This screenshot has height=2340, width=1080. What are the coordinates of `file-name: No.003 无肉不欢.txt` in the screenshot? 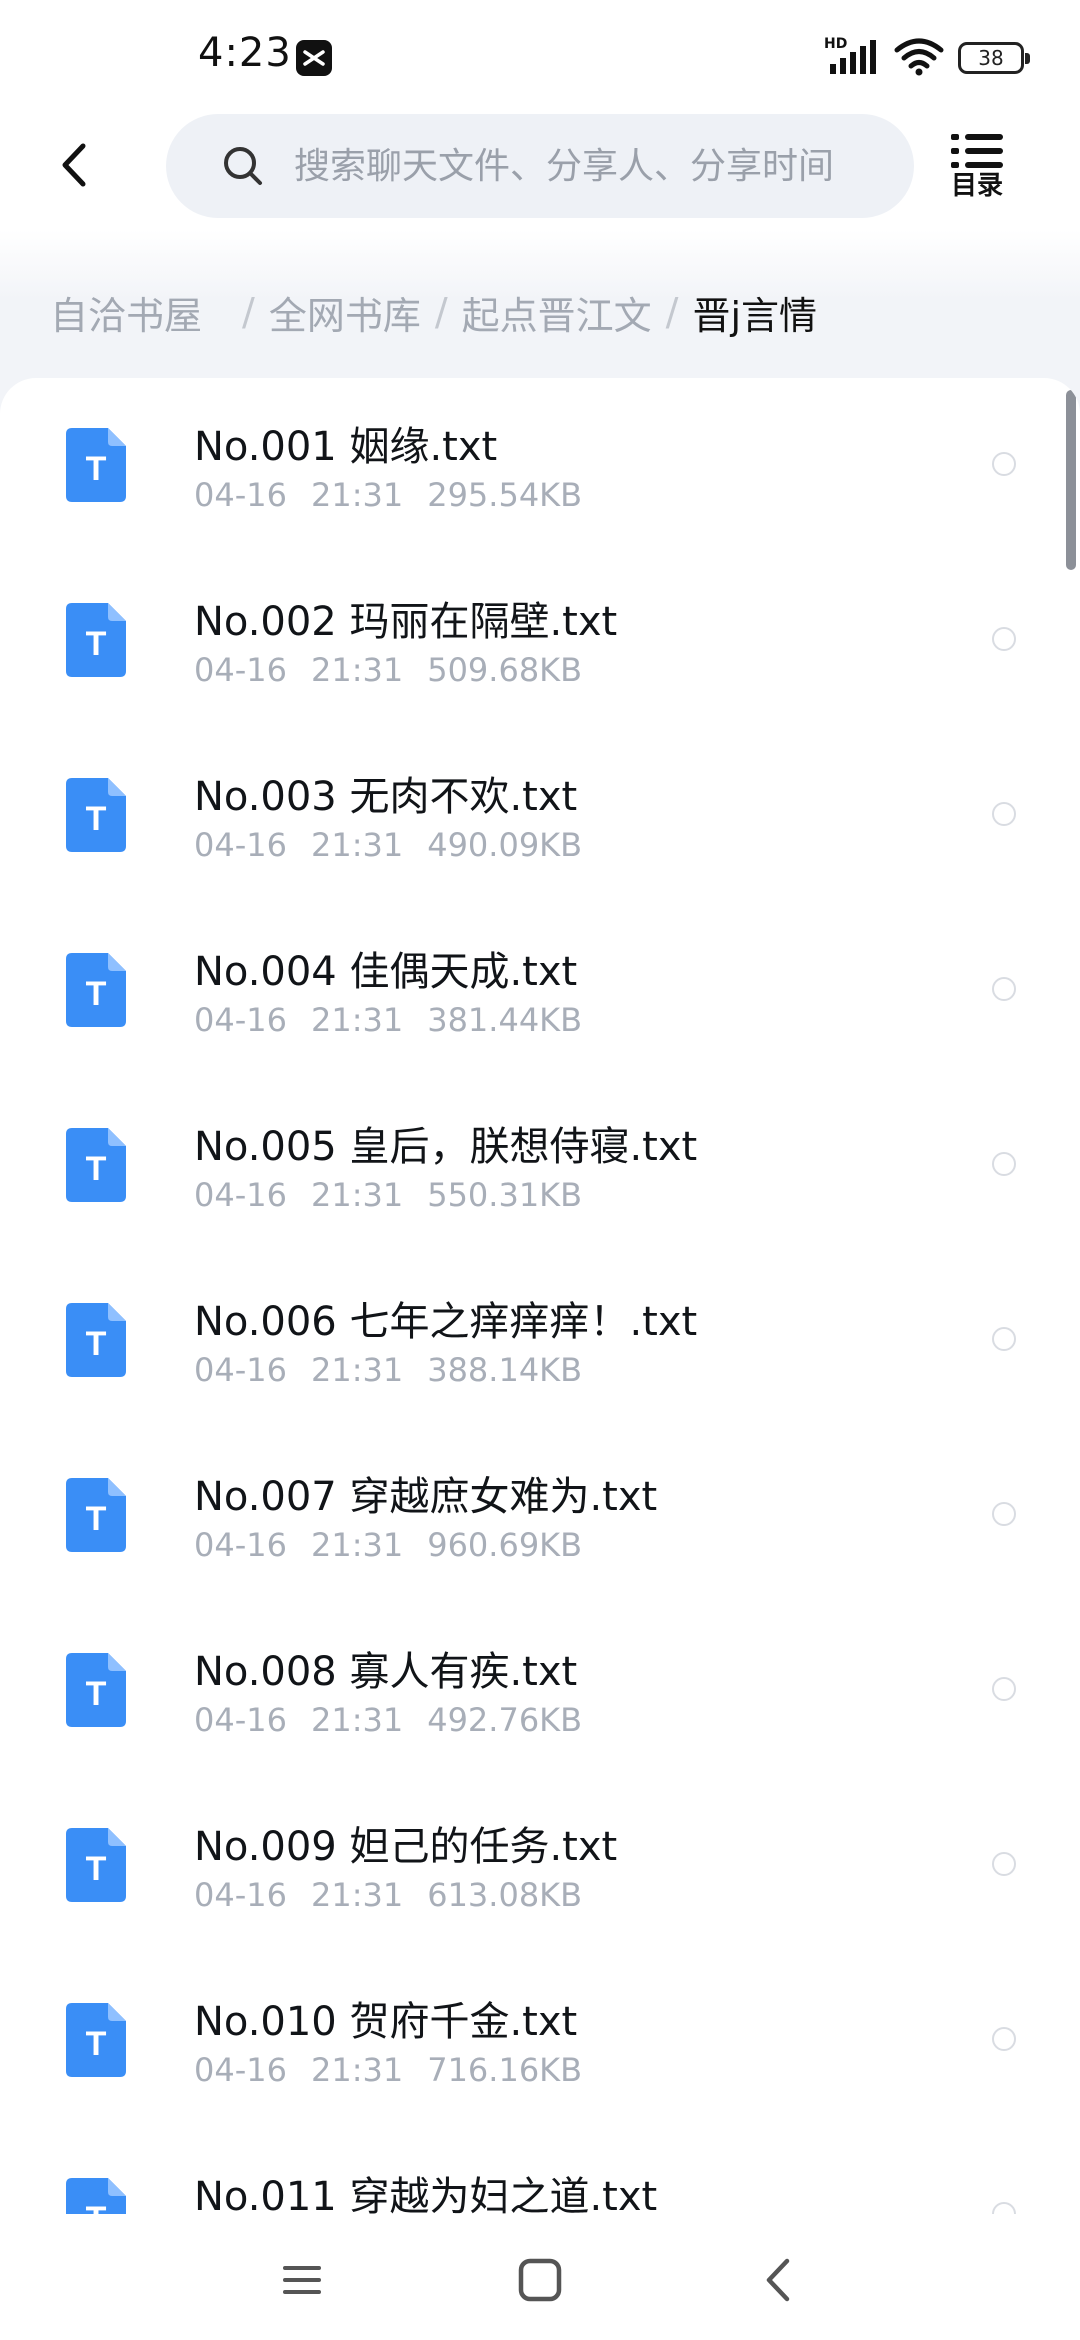 It's located at (386, 797).